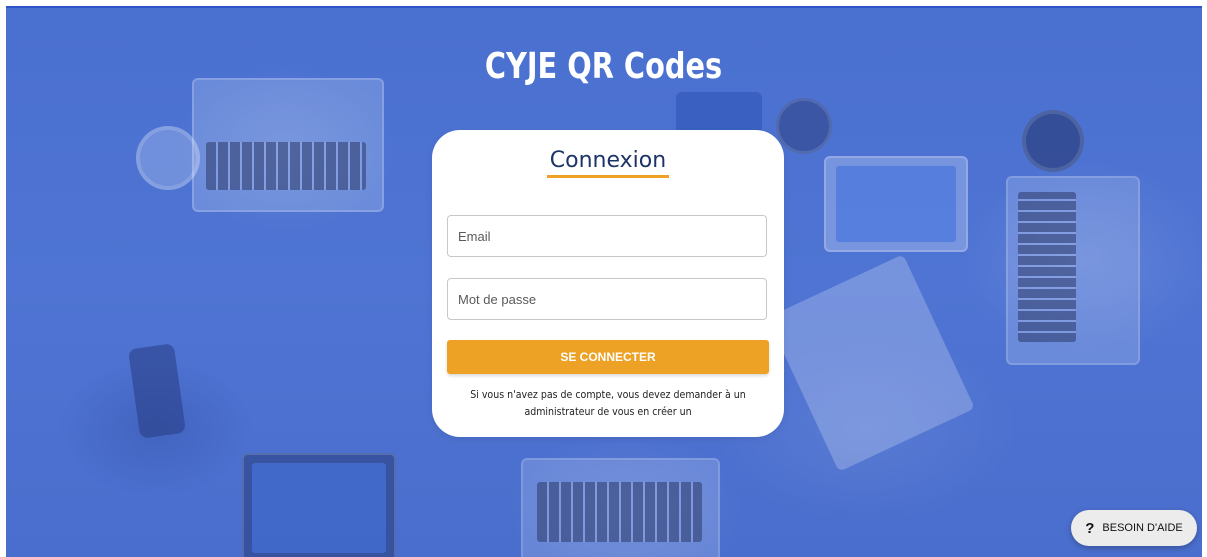 The width and height of the screenshot is (1207, 557). I want to click on notebook-decoration, so click(871, 363).